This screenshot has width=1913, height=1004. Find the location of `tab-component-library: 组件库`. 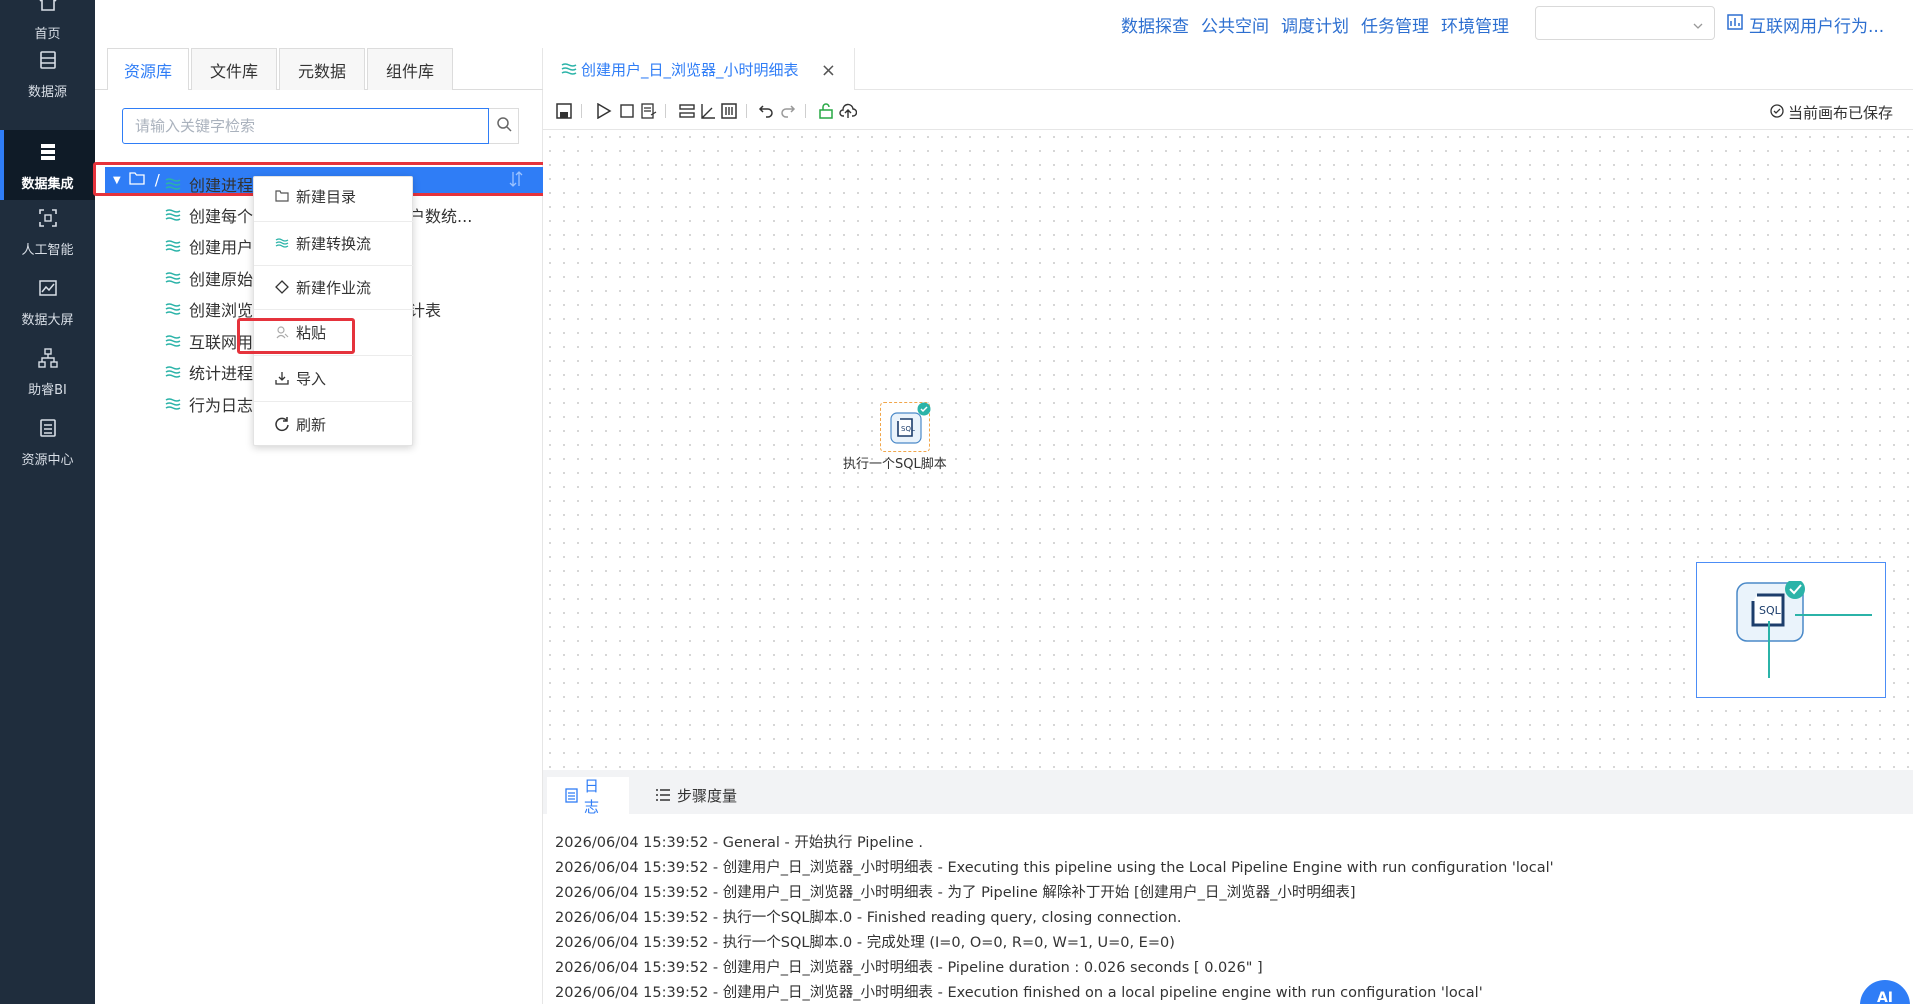

tab-component-library: 组件库 is located at coordinates (410, 69).